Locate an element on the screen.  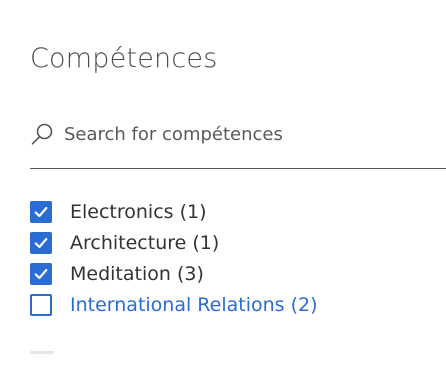
search-field is located at coordinates (238, 142).